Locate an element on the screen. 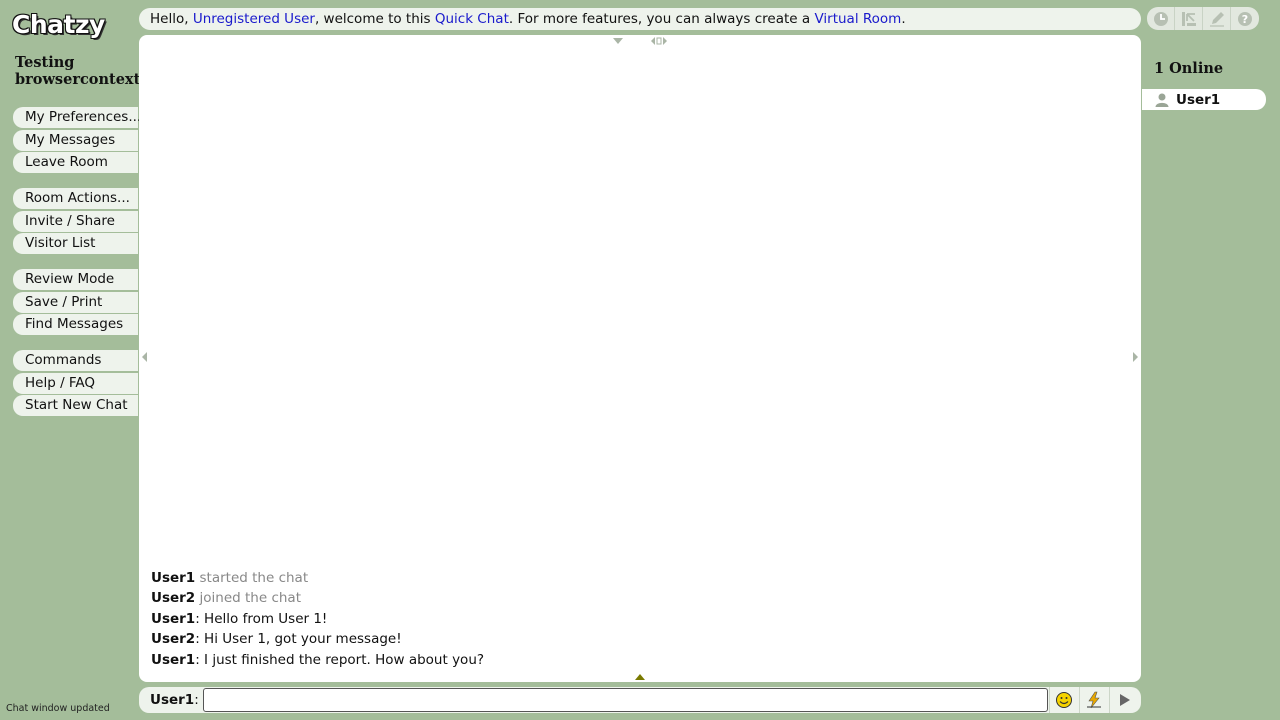 This screenshot has width=1280, height=720. expand-bottom-arrow-icon is located at coordinates (640, 677).